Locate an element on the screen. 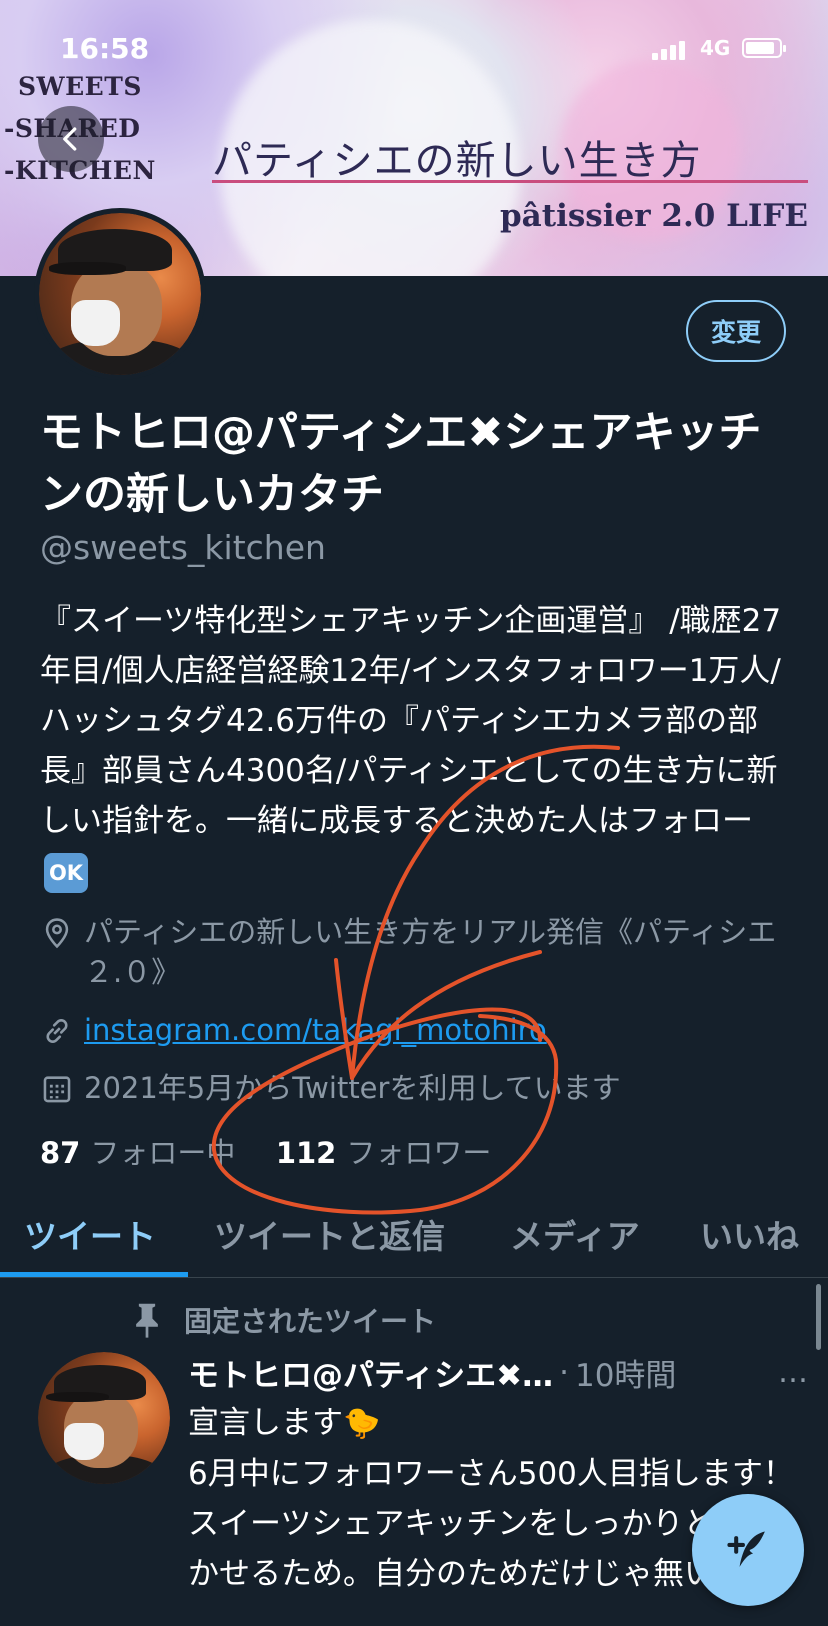 The height and width of the screenshot is (1626, 828). followers-count: 112 is located at coordinates (306, 1153).